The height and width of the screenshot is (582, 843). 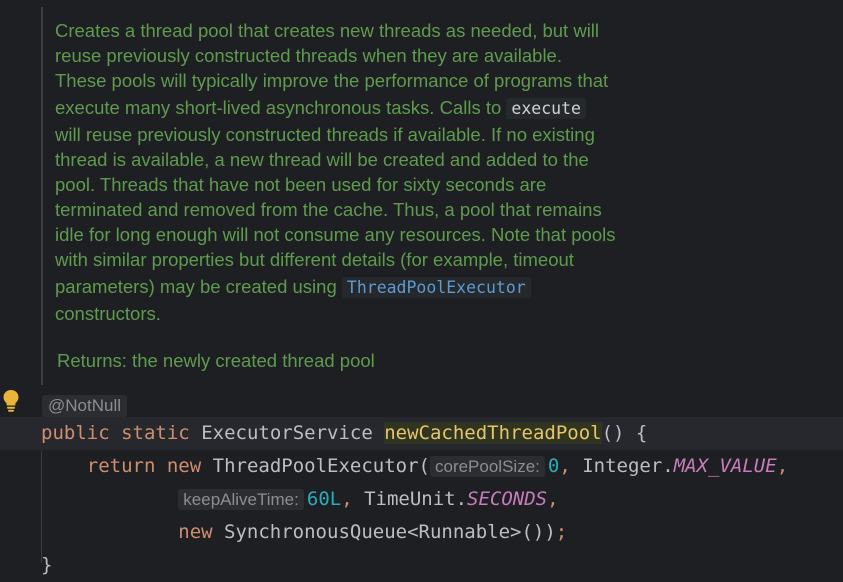 I want to click on method-name: newCachedThreadPool, so click(x=493, y=433).